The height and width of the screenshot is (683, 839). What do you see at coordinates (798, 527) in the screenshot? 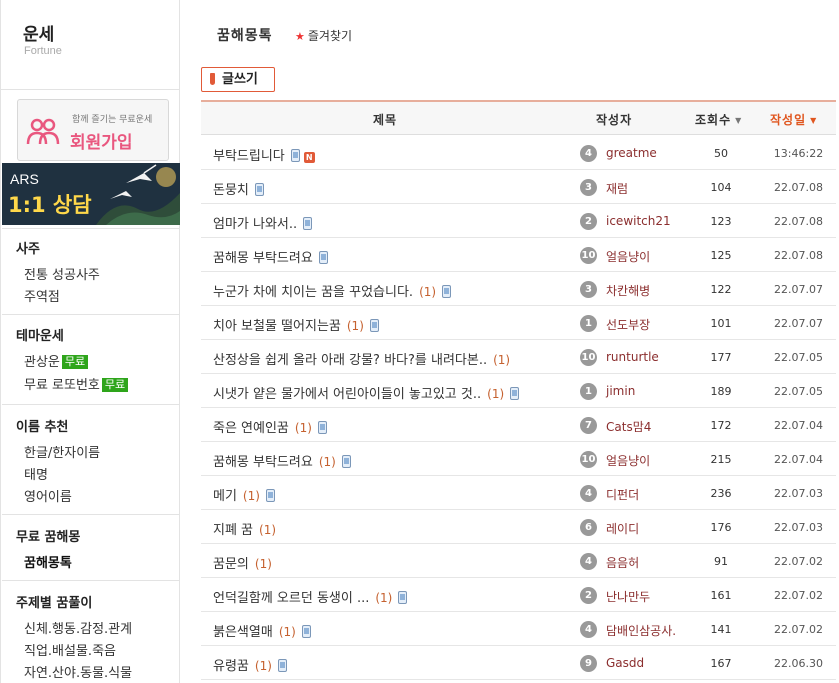
I see `post-date: 22.07.03` at bounding box center [798, 527].